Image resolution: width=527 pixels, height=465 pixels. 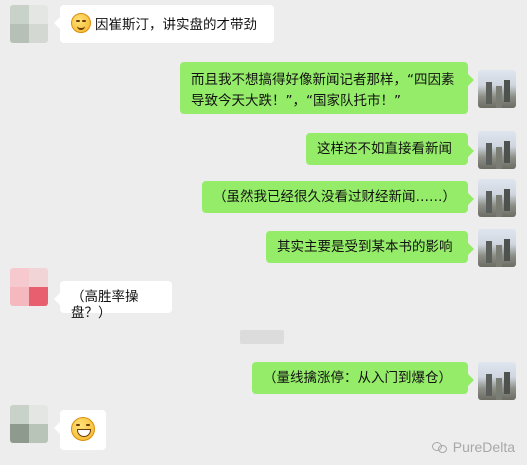 I want to click on message-text: 而且我不想搞得好像新闻记者那样，“四因素导致今天大跌！”，“国家队托市！”, so click(x=323, y=90).